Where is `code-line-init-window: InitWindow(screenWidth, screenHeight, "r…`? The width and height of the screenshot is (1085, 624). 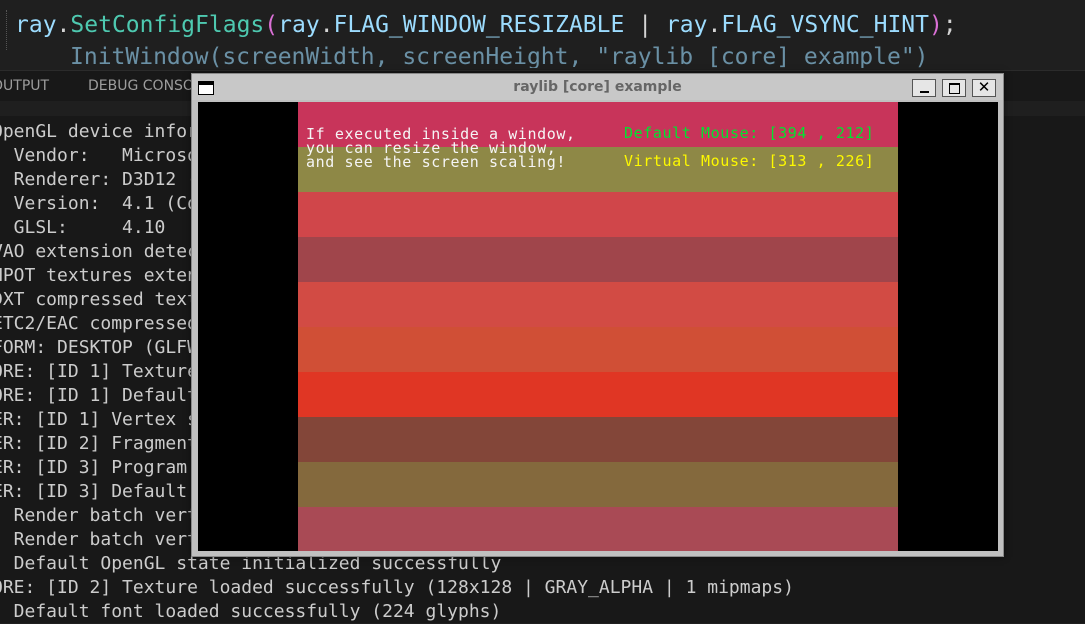
code-line-init-window: InitWindow(screenWidth, screenHeight, "r… is located at coordinates (499, 56).